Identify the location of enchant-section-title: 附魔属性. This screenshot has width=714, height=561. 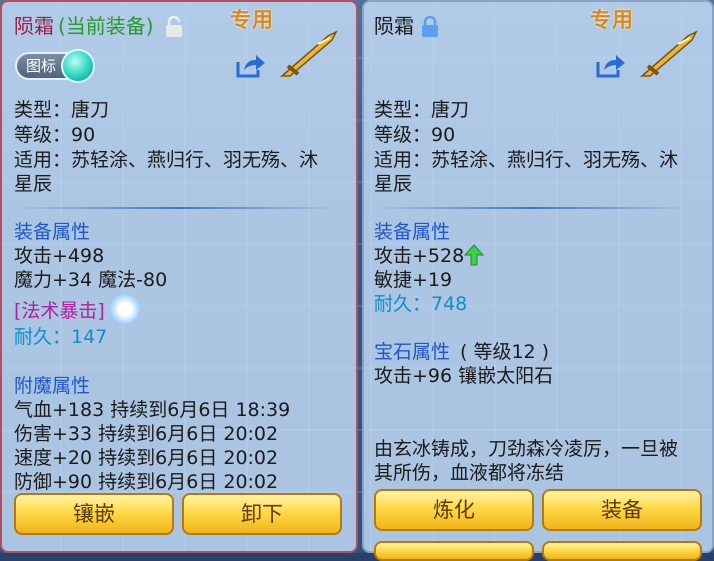
(52, 386).